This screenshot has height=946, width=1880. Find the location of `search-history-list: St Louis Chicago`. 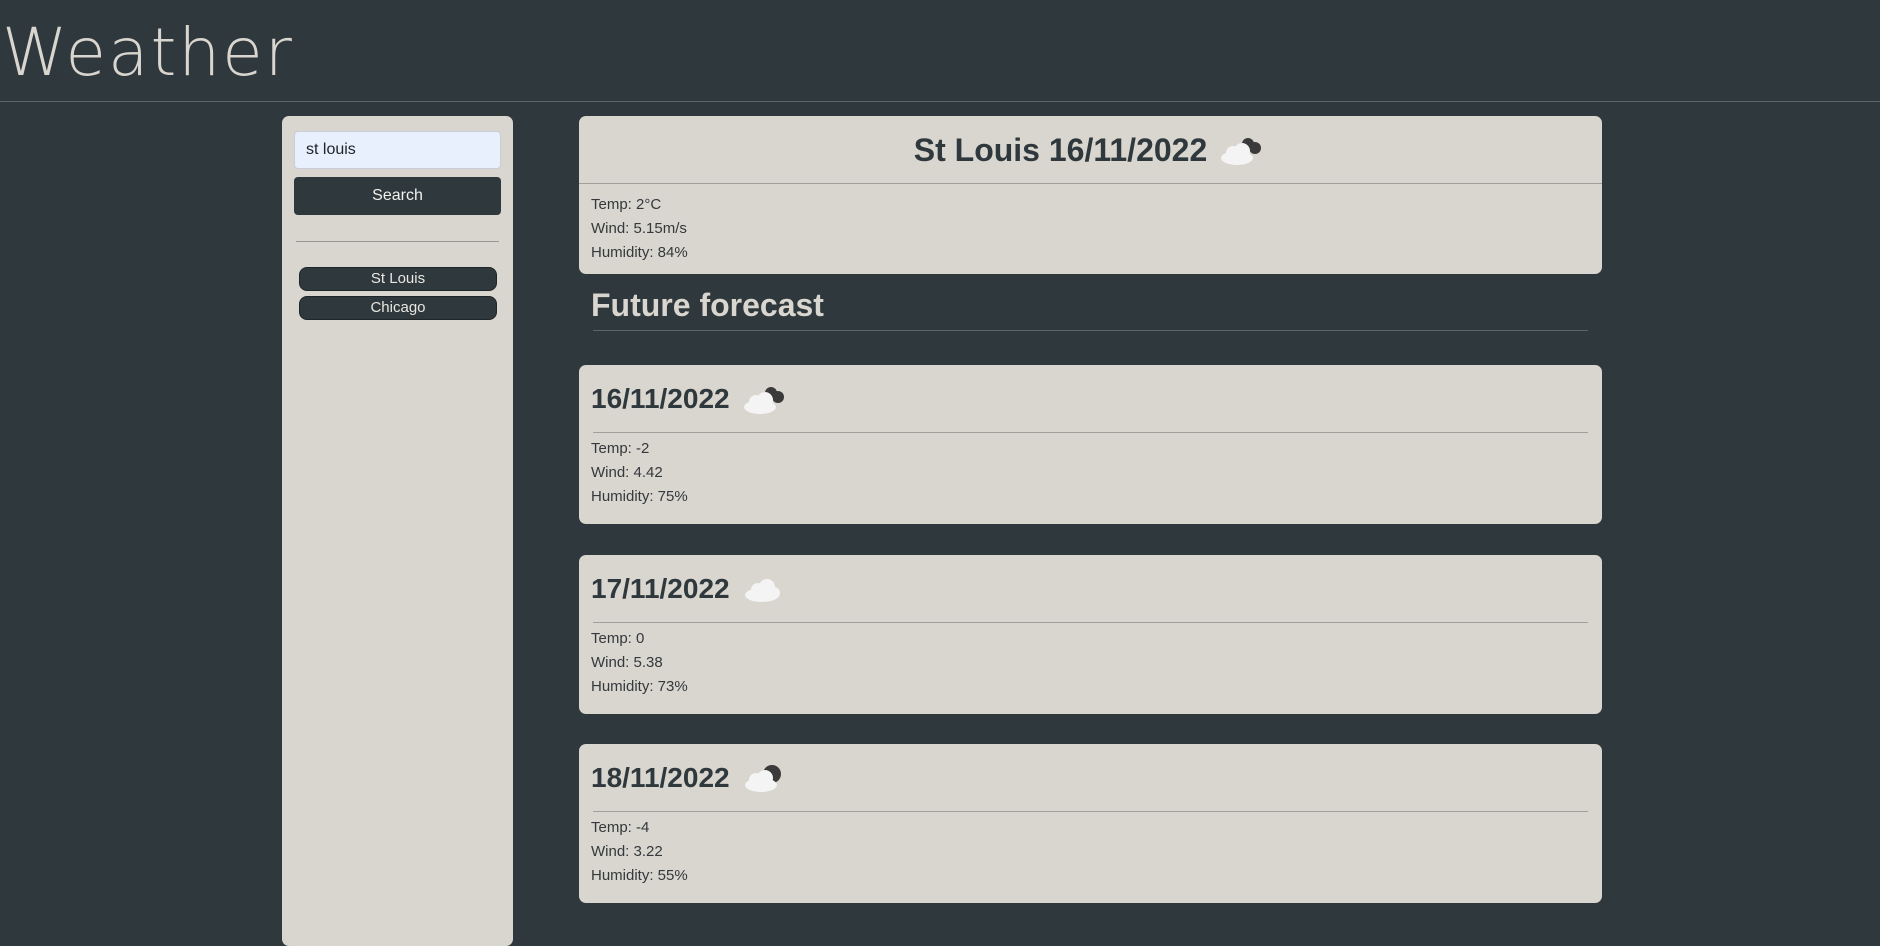

search-history-list: St Louis Chicago is located at coordinates (398, 296).